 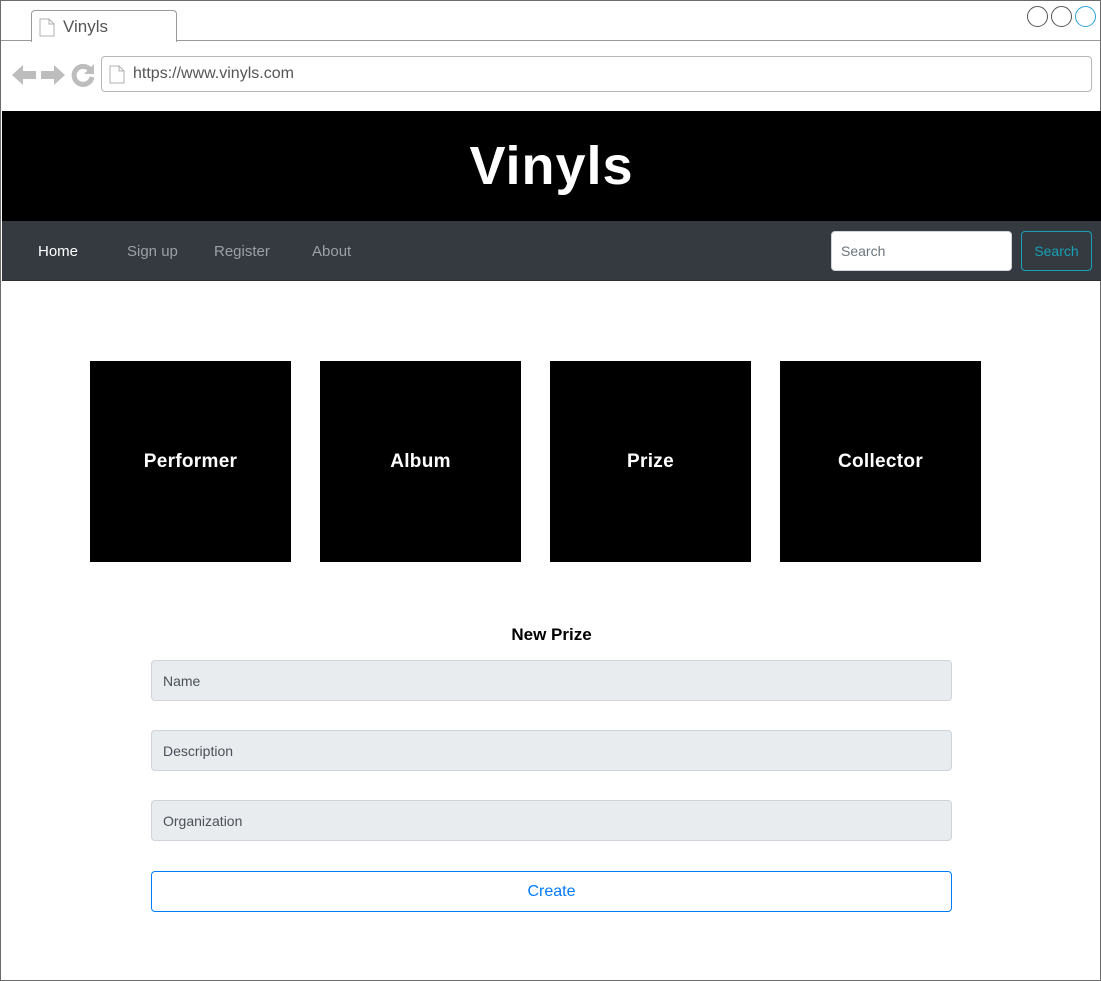 I want to click on form-title: New Prize, so click(x=551, y=634).